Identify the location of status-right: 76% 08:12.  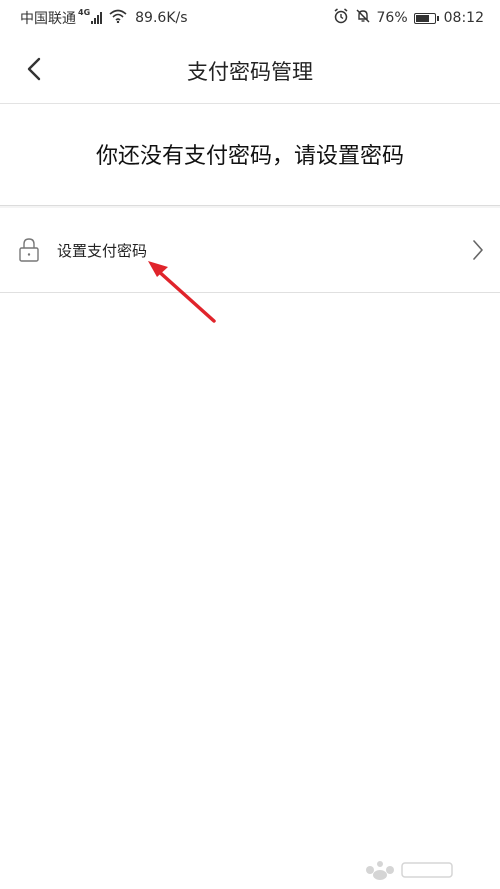
(408, 18).